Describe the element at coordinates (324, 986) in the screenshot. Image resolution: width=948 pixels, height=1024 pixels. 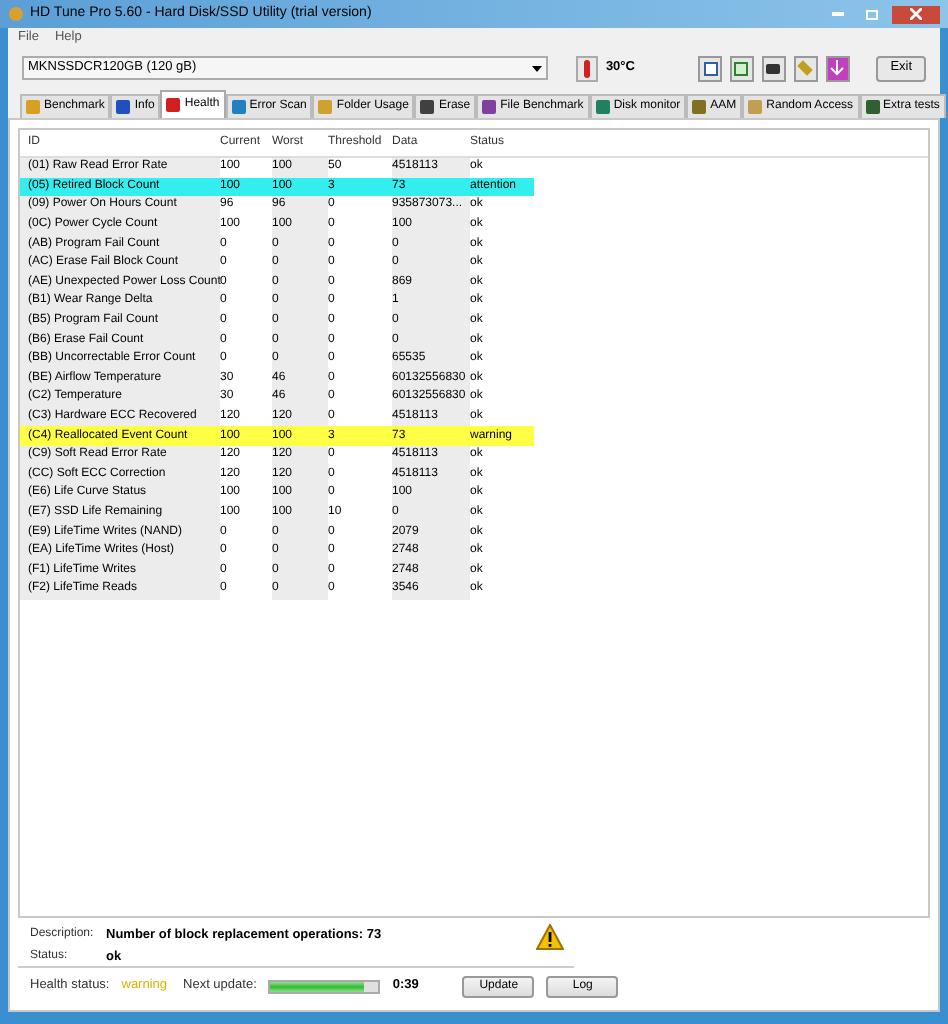
I see `update-progress-bar` at that location.